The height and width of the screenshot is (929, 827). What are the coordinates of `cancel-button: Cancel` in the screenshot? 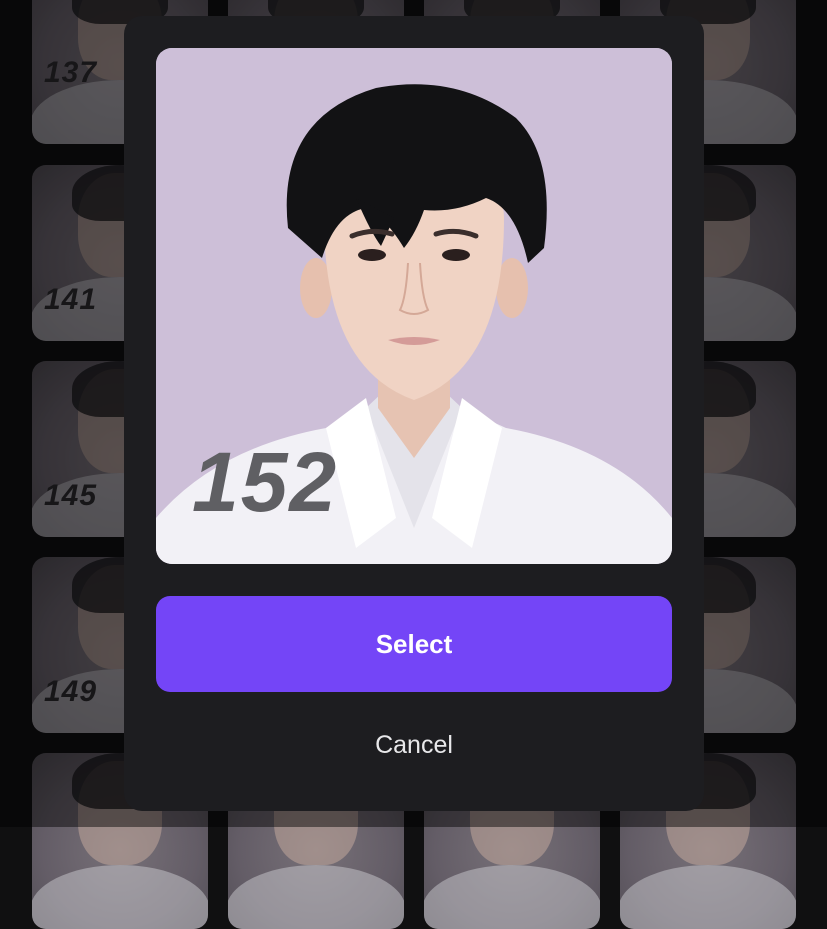 It's located at (414, 745).